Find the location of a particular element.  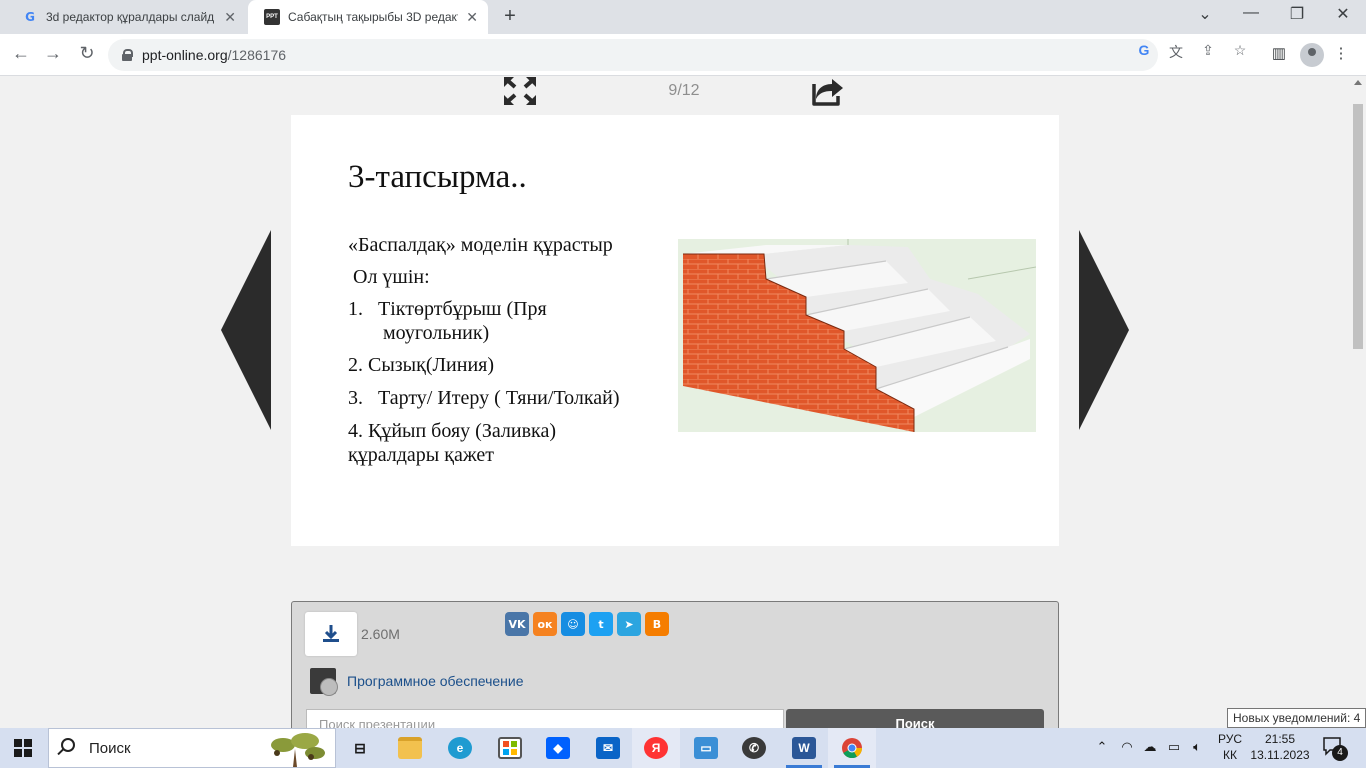

download-button is located at coordinates (331, 634).